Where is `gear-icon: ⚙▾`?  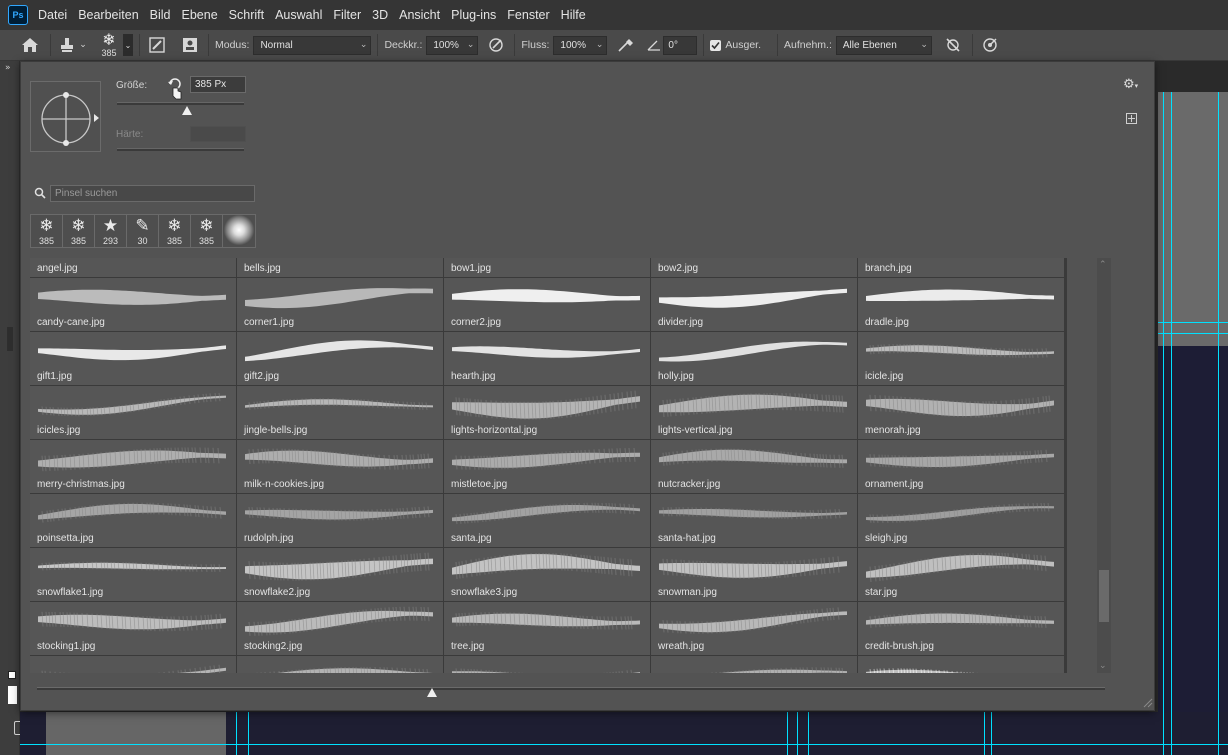
gear-icon: ⚙▾ is located at coordinates (1130, 84).